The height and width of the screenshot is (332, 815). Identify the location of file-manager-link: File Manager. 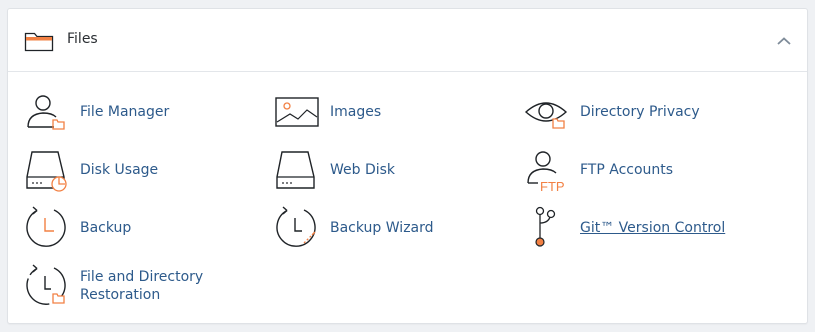
(144, 112).